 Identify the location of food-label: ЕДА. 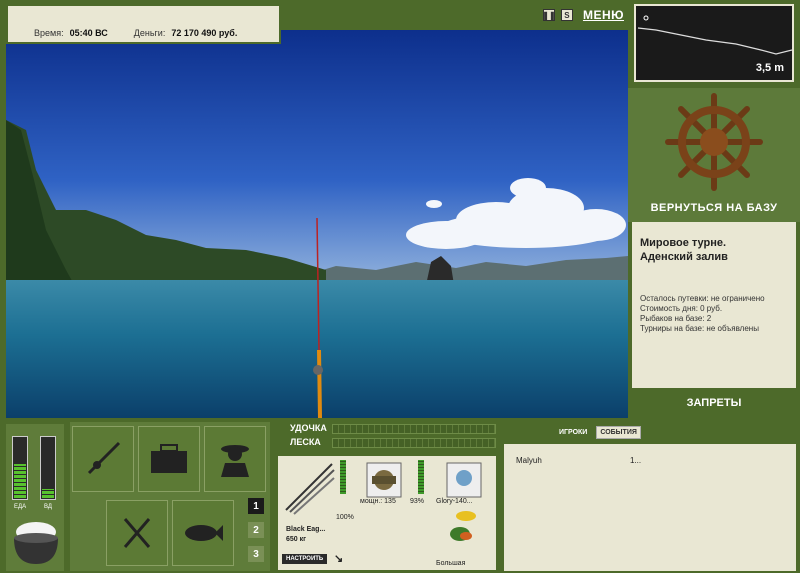
(20, 507).